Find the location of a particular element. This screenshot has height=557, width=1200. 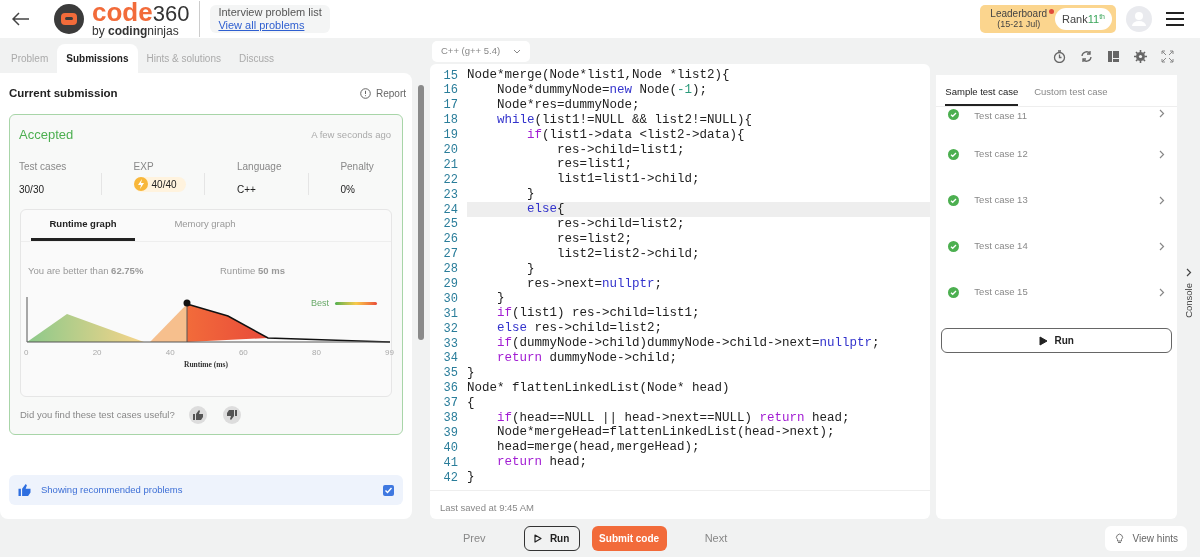

scrollbar-thumb is located at coordinates (421, 212).